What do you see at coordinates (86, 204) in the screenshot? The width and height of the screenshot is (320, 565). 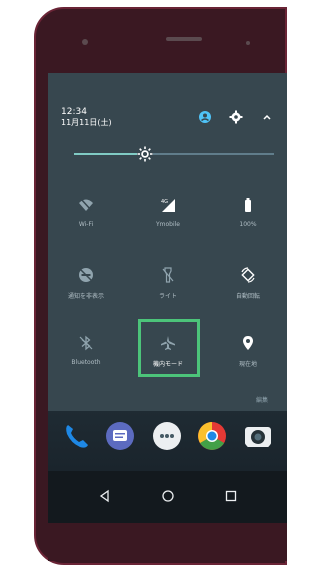 I see `wifi-off-icon` at bounding box center [86, 204].